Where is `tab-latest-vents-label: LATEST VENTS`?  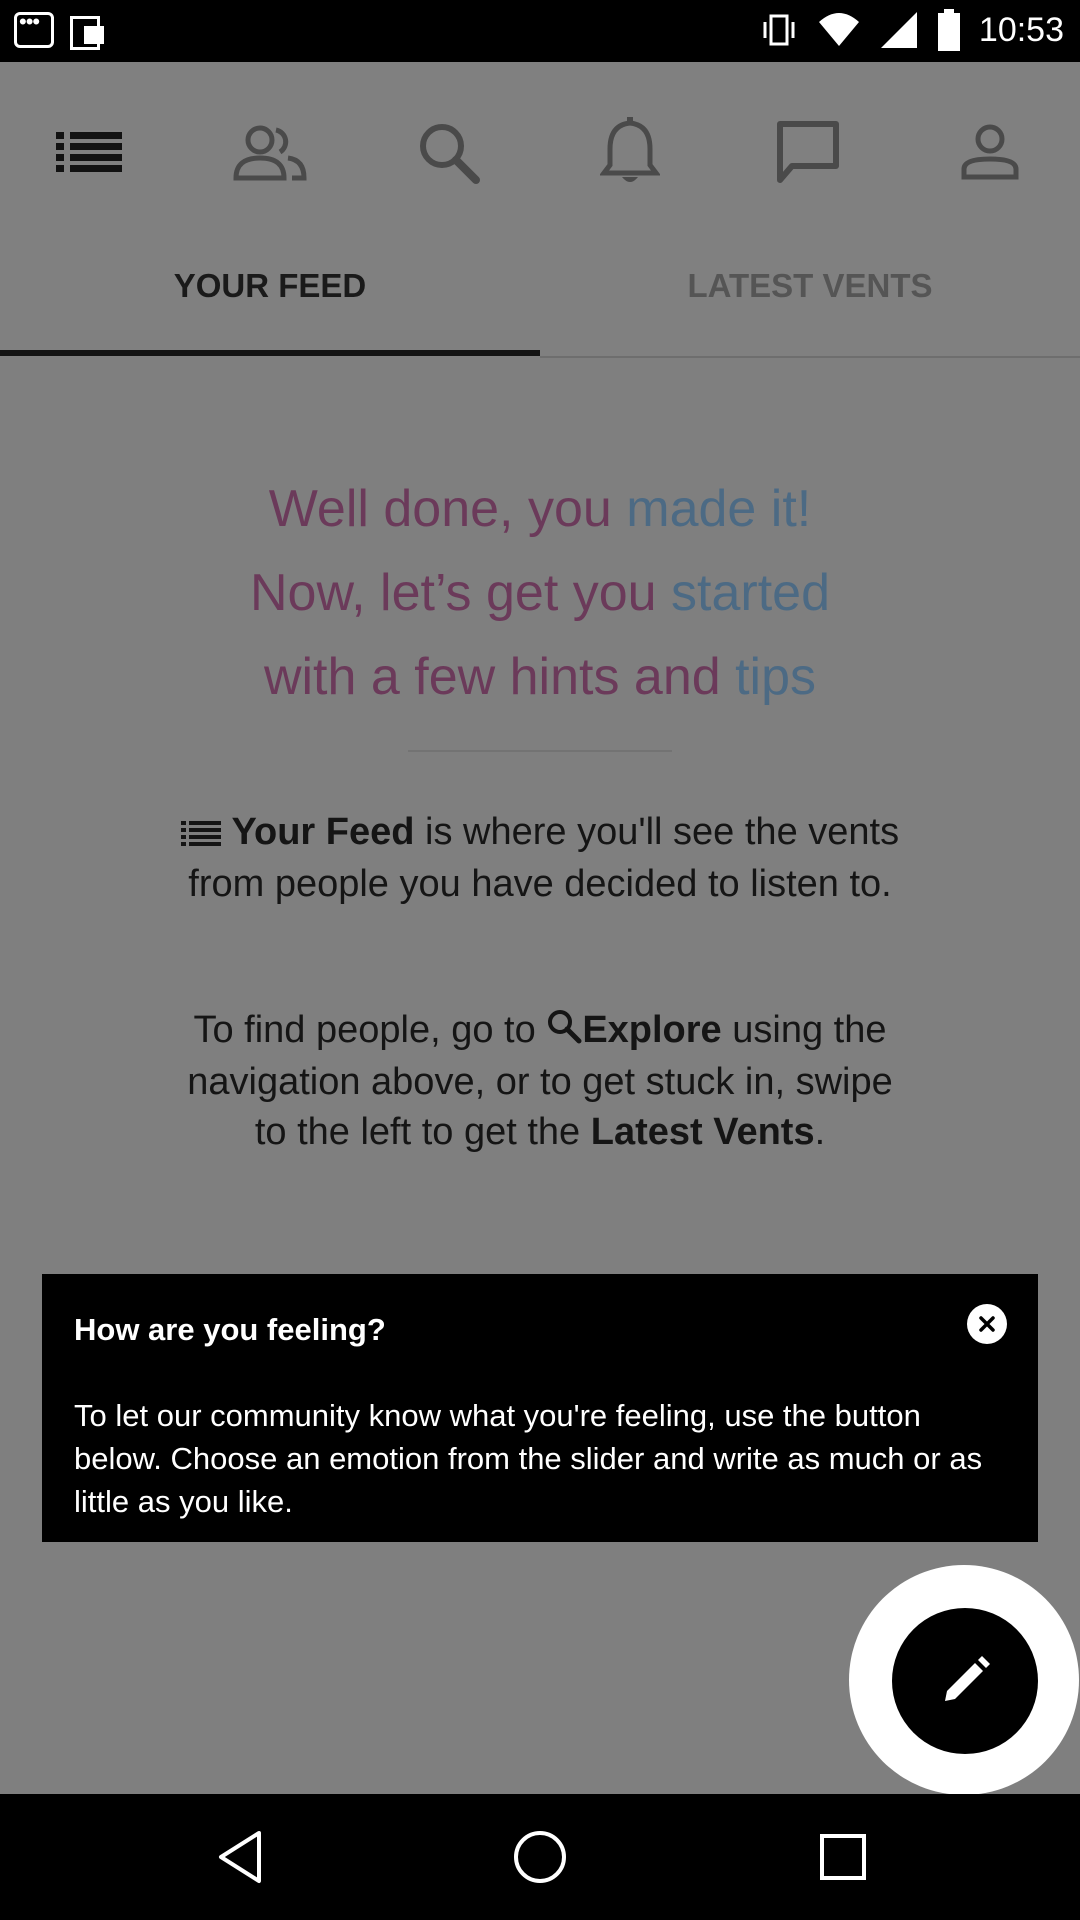
tab-latest-vents-label: LATEST VENTS is located at coordinates (810, 285).